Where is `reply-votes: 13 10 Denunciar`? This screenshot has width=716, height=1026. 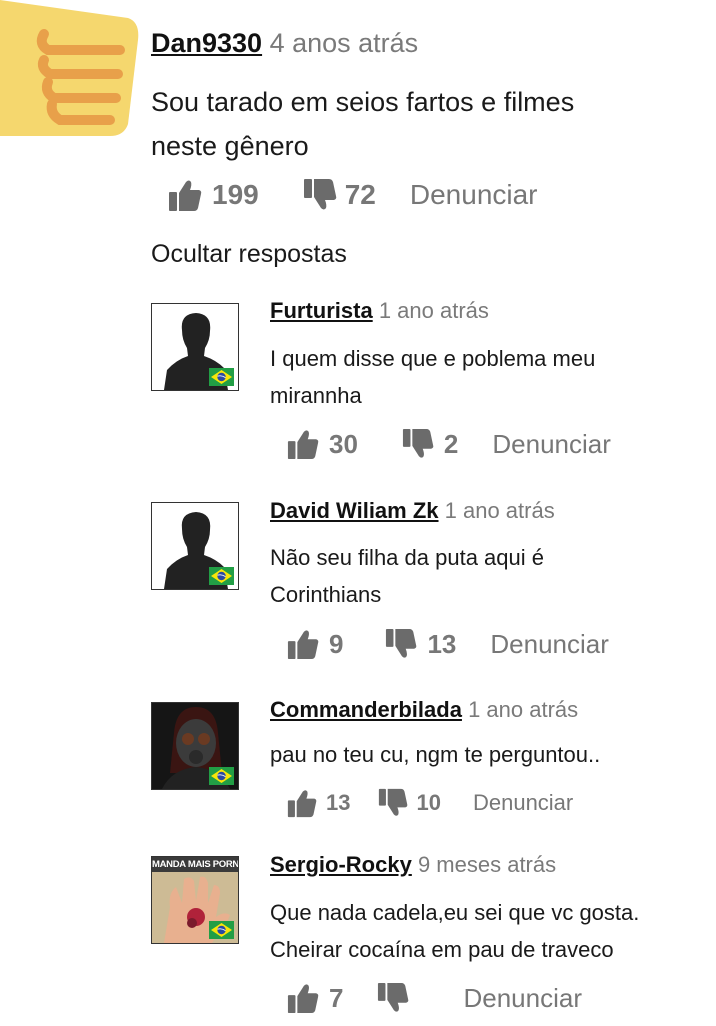
reply-votes: 13 10 Denunciar is located at coordinates (430, 803).